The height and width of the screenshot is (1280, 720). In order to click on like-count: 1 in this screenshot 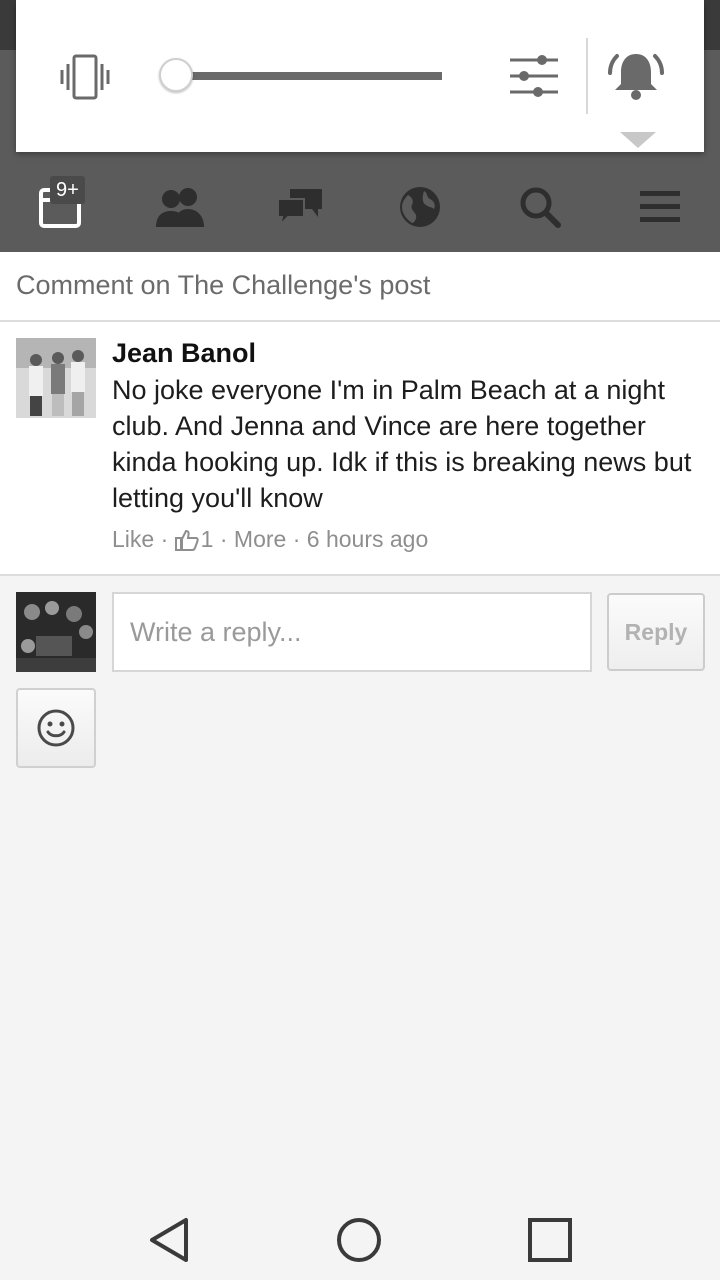, I will do `click(207, 539)`.